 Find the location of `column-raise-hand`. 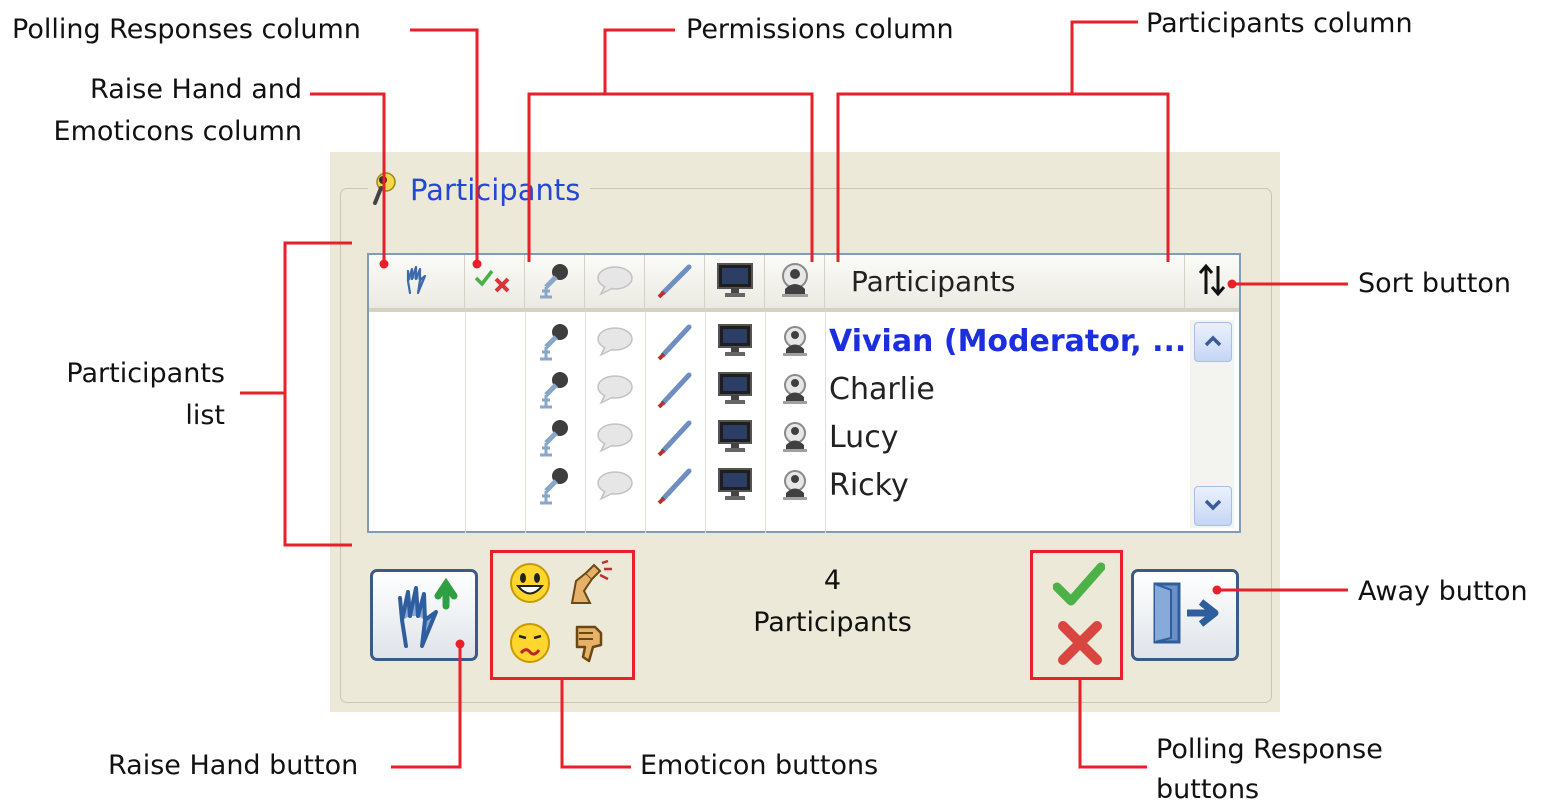

column-raise-hand is located at coordinates (417, 281).